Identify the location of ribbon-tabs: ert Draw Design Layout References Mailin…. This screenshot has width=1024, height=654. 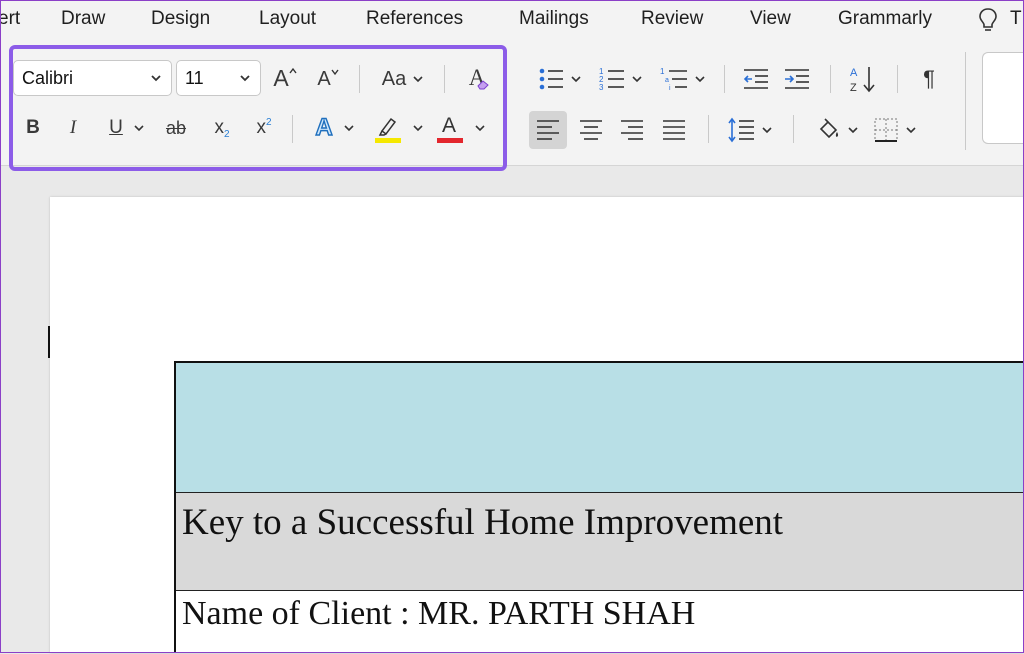
(512, 21).